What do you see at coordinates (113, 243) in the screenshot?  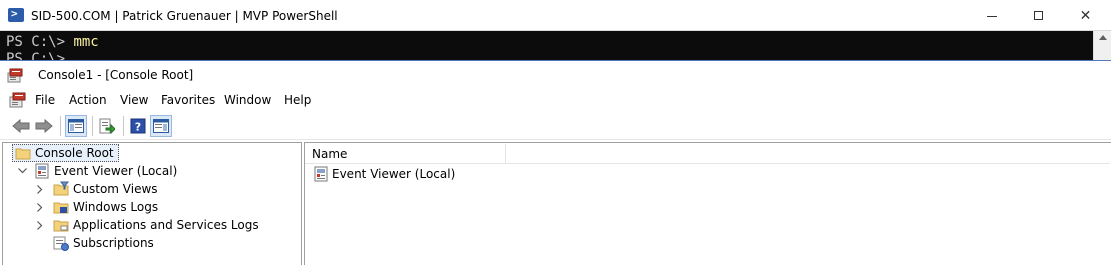 I see `tree-label-subscriptions: Subscriptions` at bounding box center [113, 243].